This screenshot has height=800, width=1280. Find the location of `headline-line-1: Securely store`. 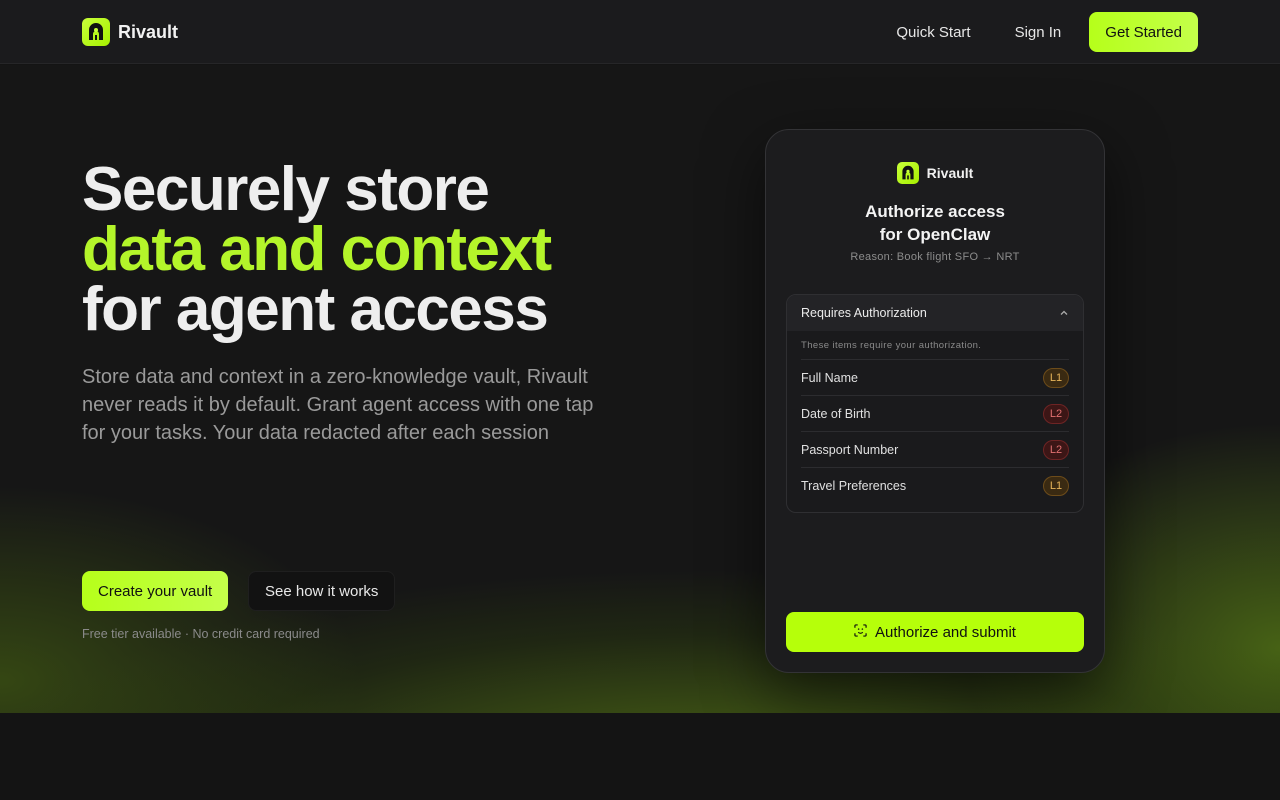

headline-line-1: Securely store is located at coordinates (286, 189).